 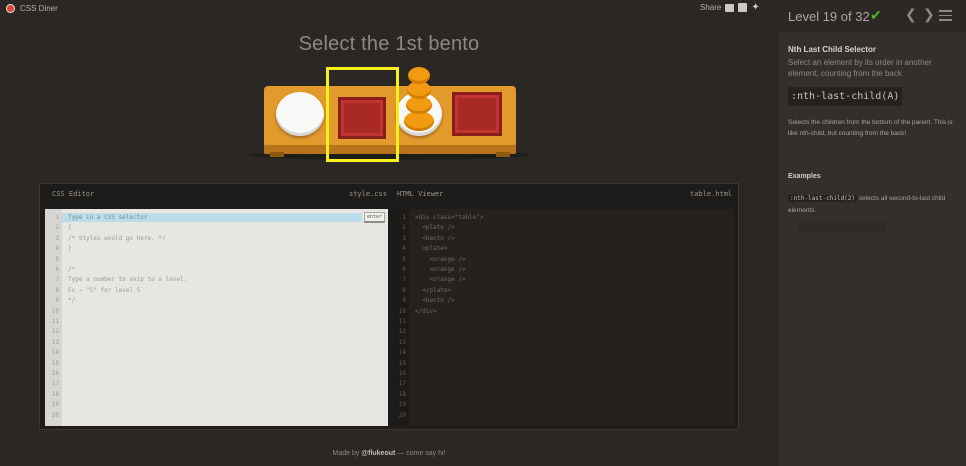 What do you see at coordinates (911, 14) in the screenshot?
I see `chevron-left-icon: ❮` at bounding box center [911, 14].